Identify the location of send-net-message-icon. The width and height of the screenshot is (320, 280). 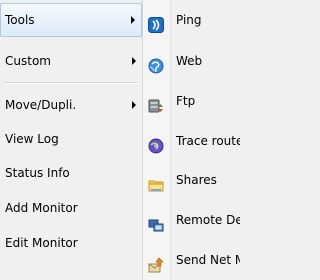
(156, 262).